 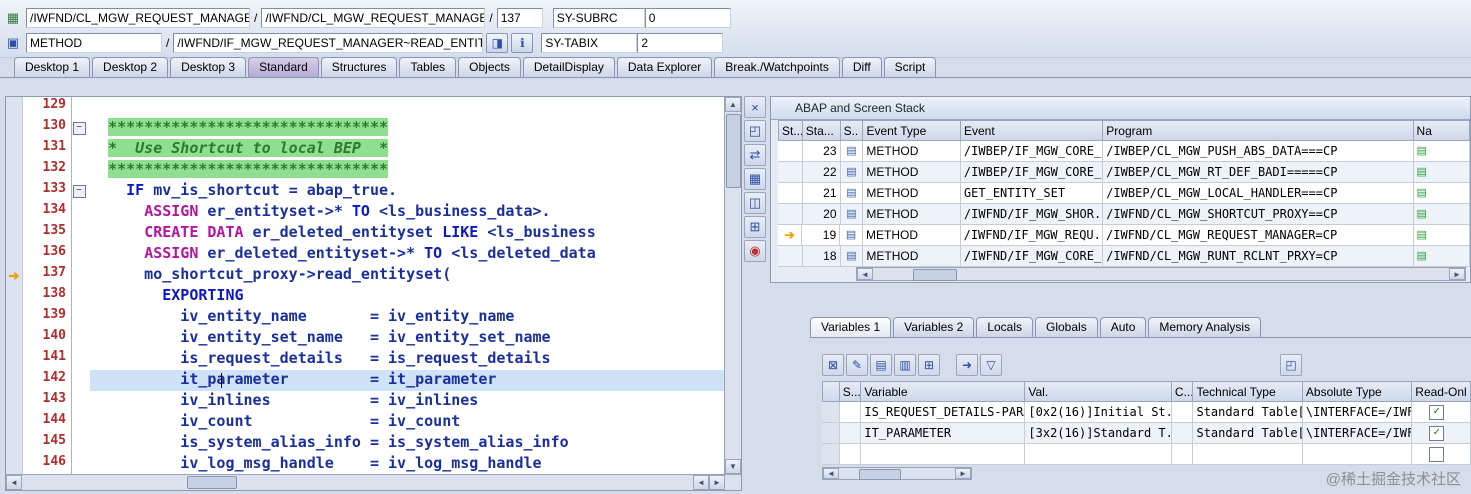 What do you see at coordinates (1258, 193) in the screenshot?
I see `stack-cell-program: /IWBEP/CL_MGW_LOCAL_HANDLER===CP` at bounding box center [1258, 193].